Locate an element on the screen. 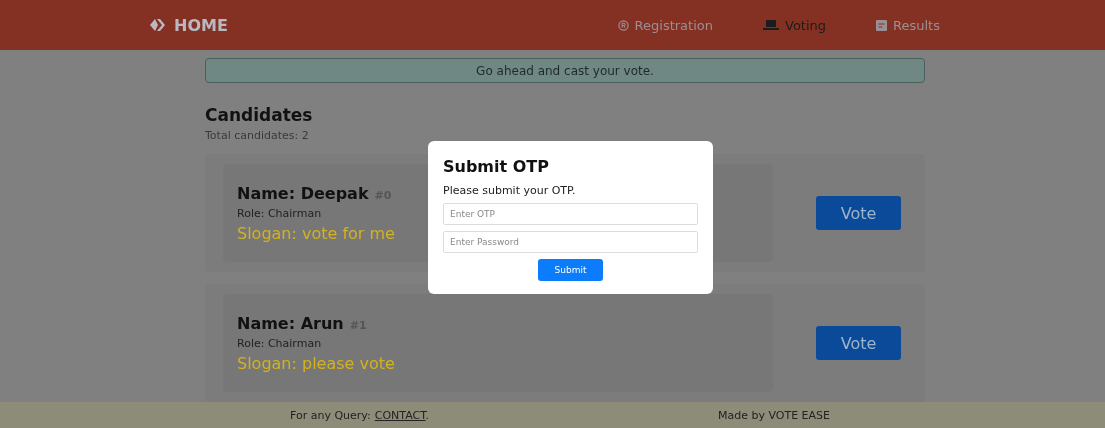 The image size is (1105, 428). nav-link: Registration is located at coordinates (665, 25).